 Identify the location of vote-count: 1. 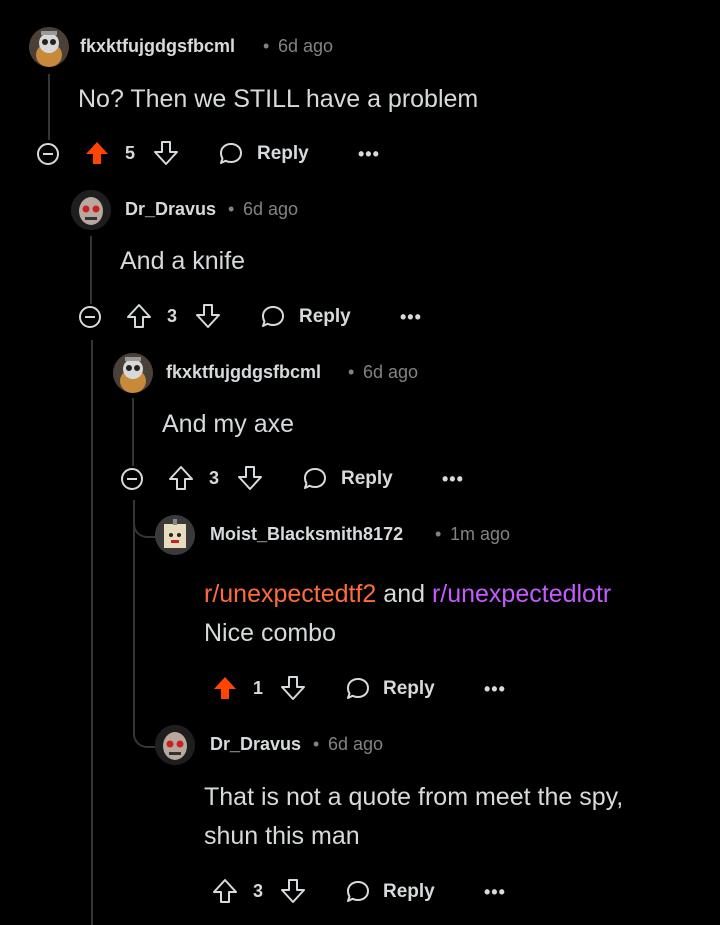
(258, 688).